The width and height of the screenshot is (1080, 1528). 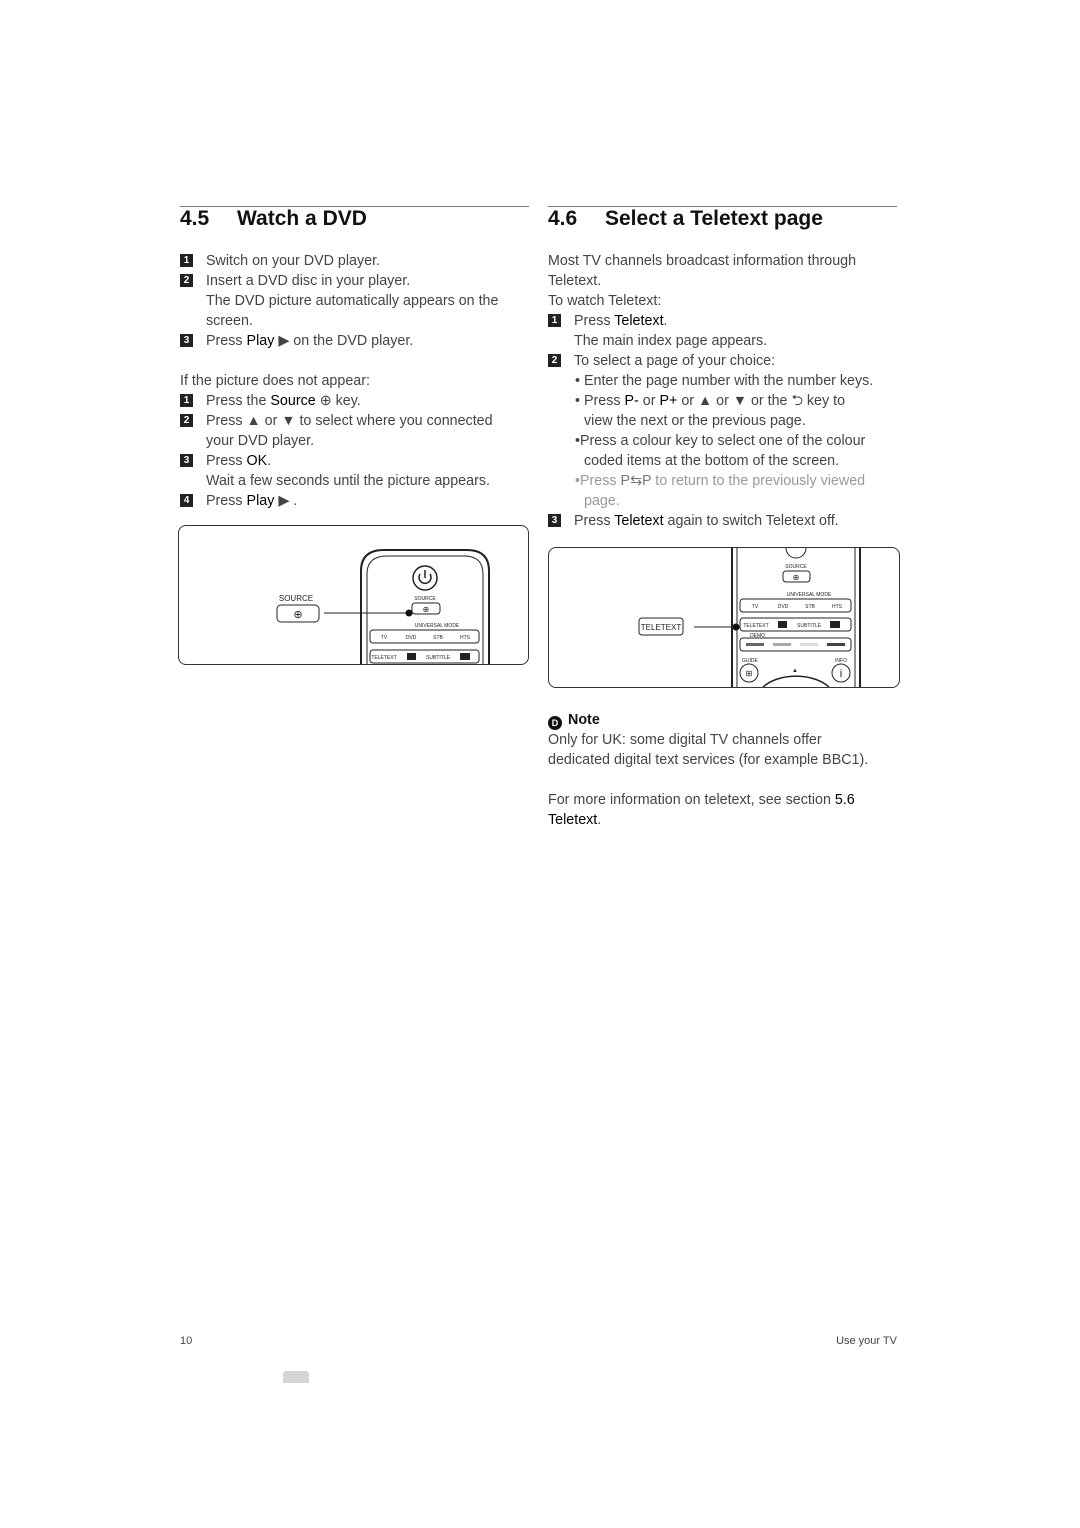 What do you see at coordinates (260, 501) in the screenshot?
I see `key-name: Play` at bounding box center [260, 501].